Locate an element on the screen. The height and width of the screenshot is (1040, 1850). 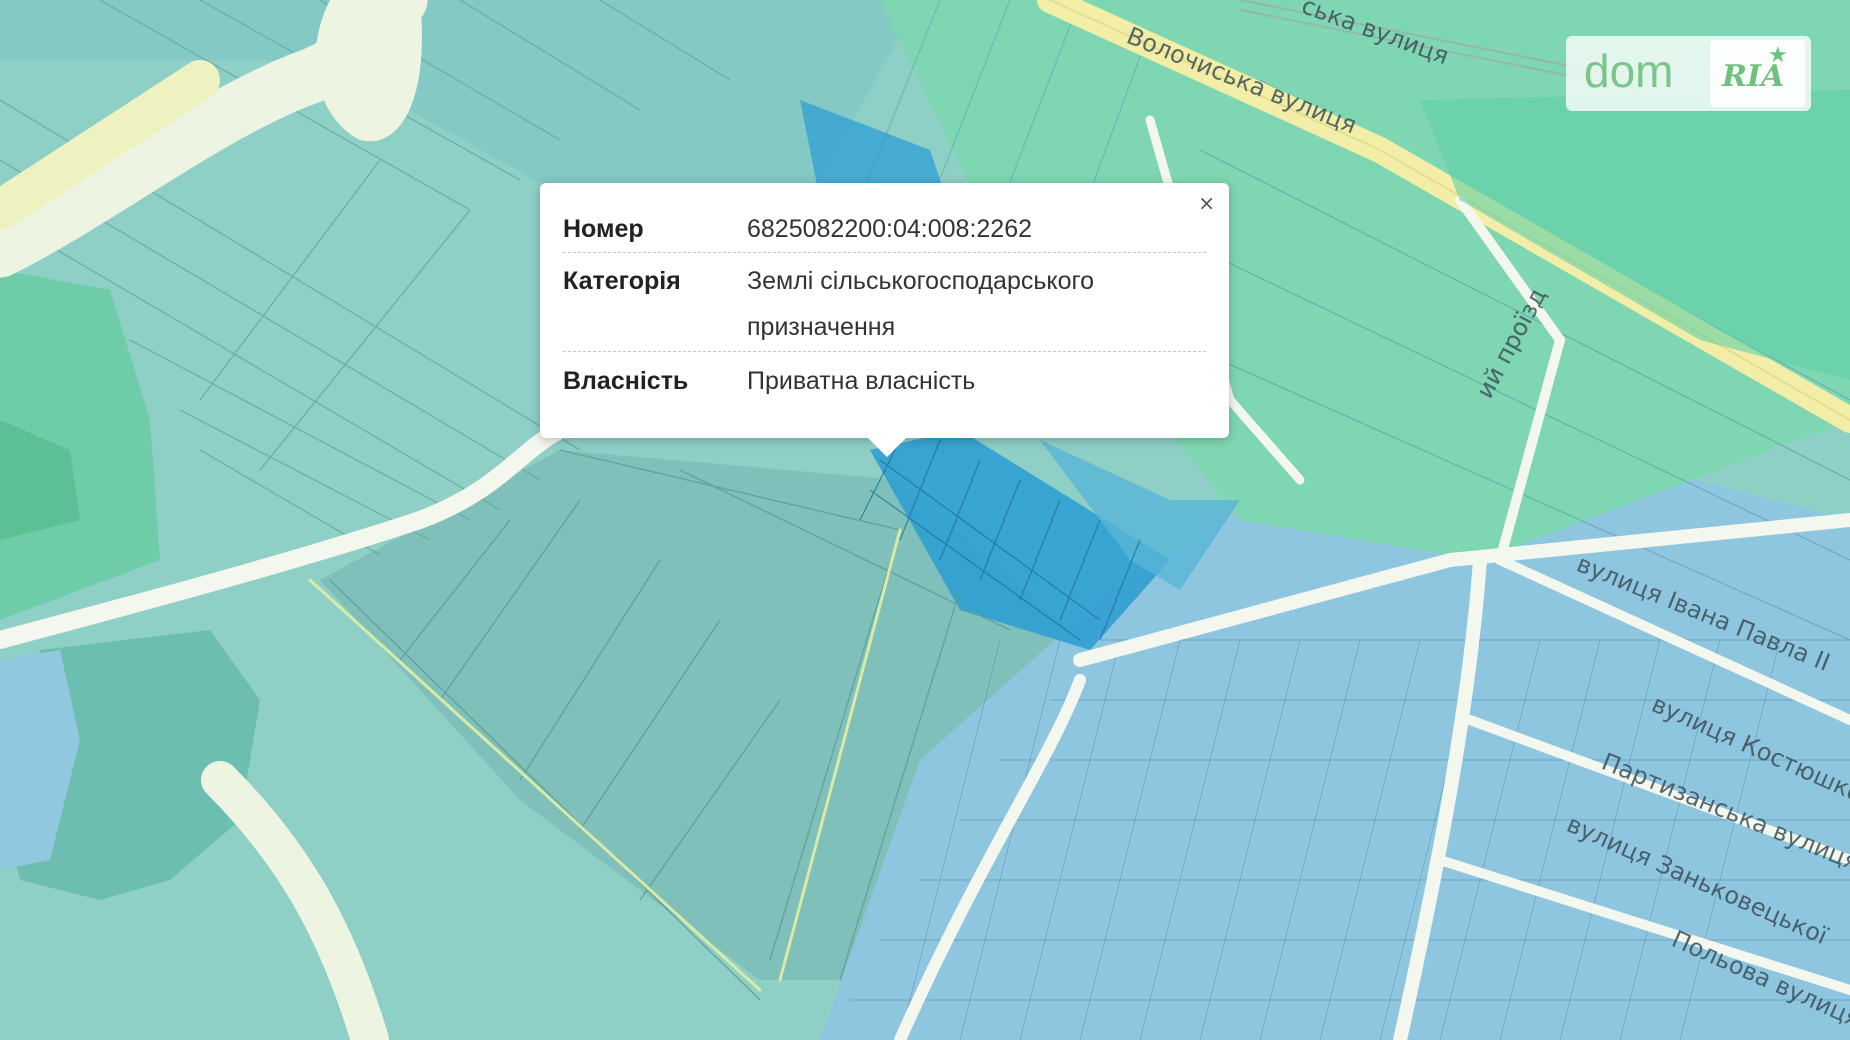
category-line: Землі сільськогосподарського is located at coordinates (920, 281).